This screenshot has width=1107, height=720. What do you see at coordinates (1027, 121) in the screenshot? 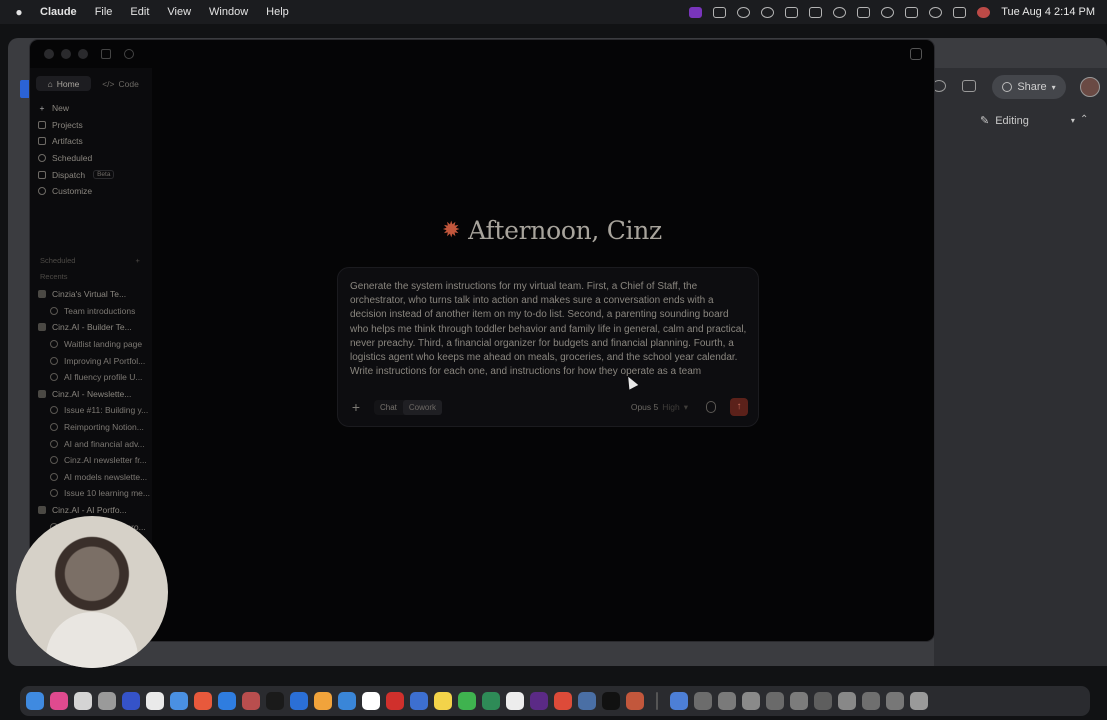
I see `editing-mode-select: ✎ Editing ▾` at bounding box center [1027, 121].